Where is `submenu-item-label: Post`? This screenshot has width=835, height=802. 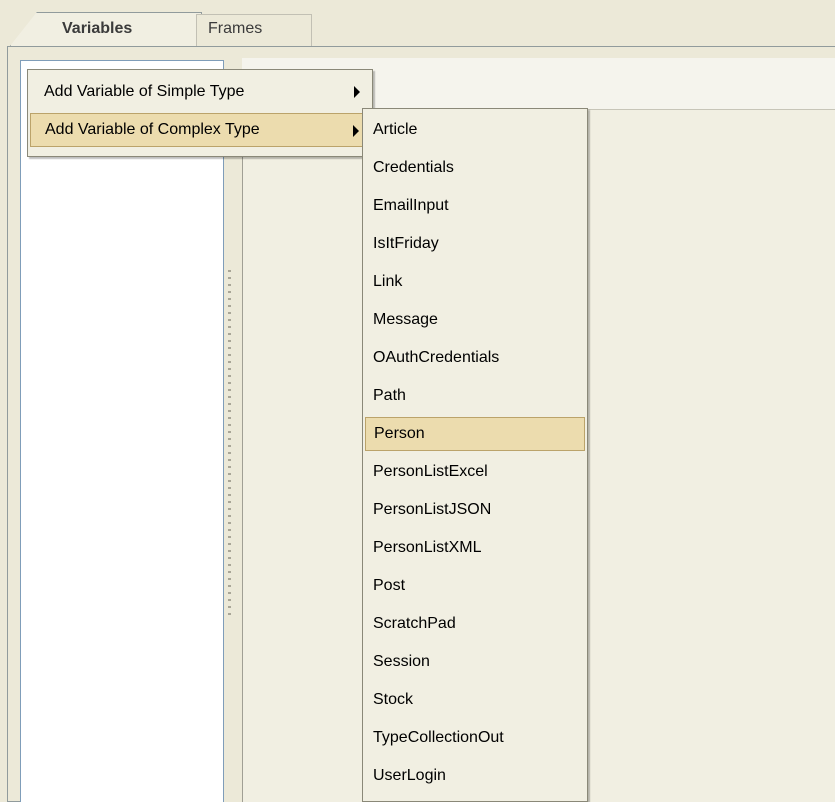
submenu-item-label: Post is located at coordinates (389, 585).